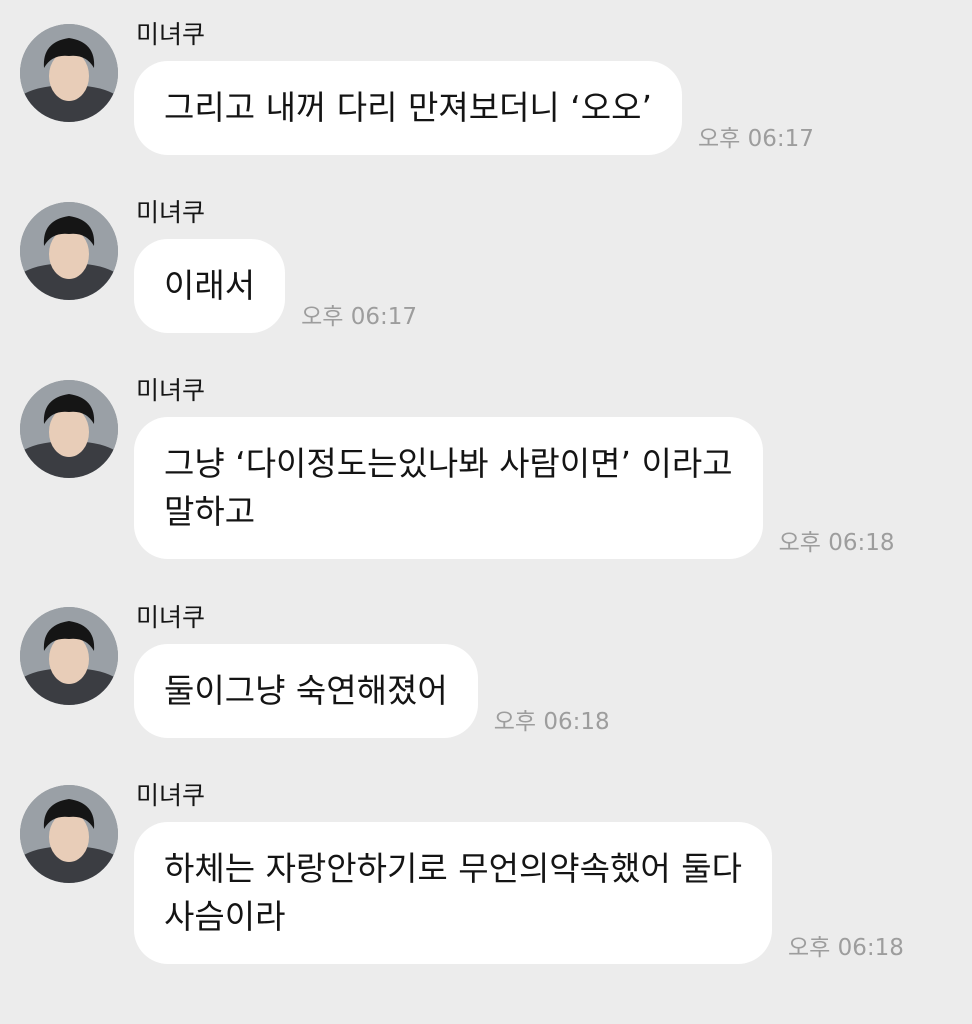  I want to click on message-bubble: 그냥 ‘다이정도는있나봐 사람이면’ 이라고 말하고, so click(448, 488).